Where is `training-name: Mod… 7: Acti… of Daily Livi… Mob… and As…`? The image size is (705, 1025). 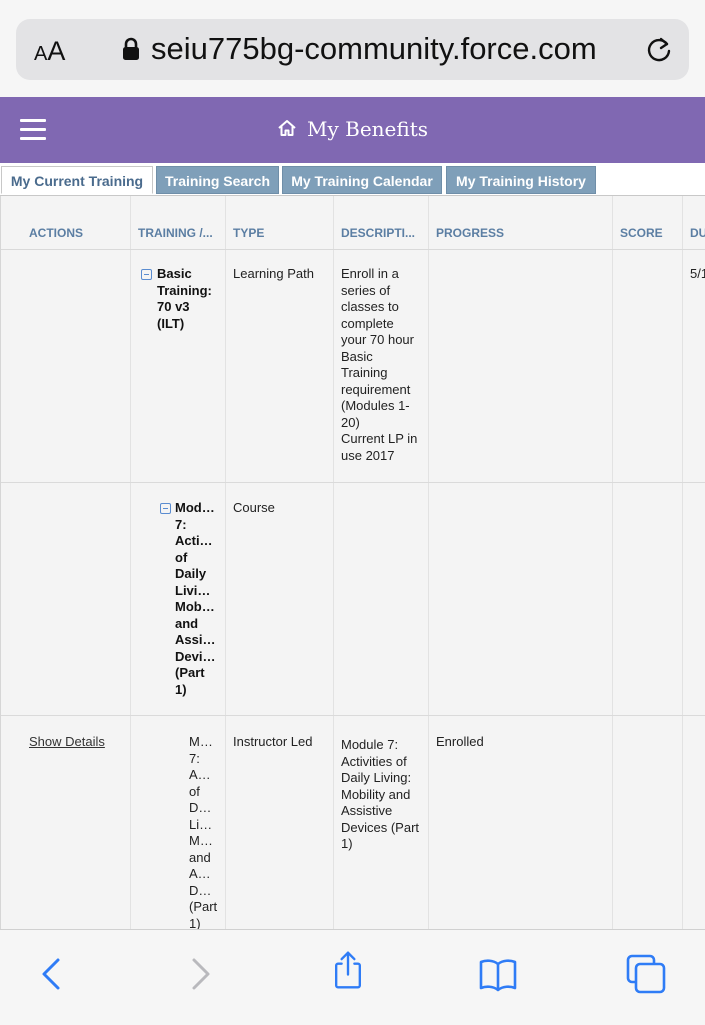
training-name: Mod… 7: Acti… of Daily Livi… Mob… and As… is located at coordinates (195, 599).